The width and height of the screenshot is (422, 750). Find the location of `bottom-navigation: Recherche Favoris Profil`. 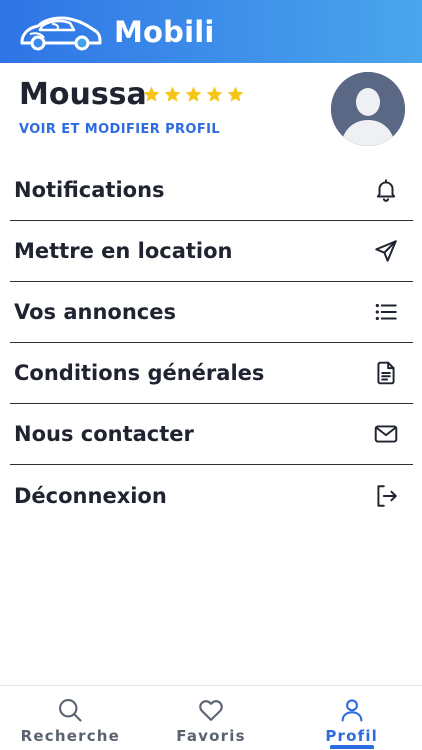

bottom-navigation: Recherche Favoris Profil is located at coordinates (211, 717).